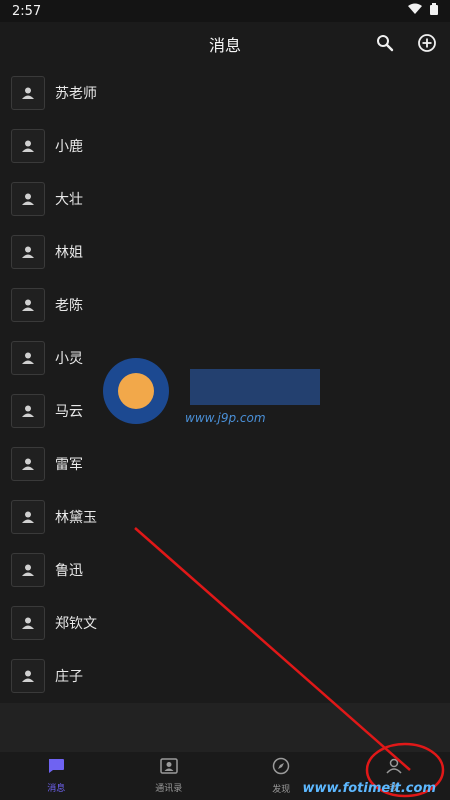  I want to click on chat-icon, so click(56, 768).